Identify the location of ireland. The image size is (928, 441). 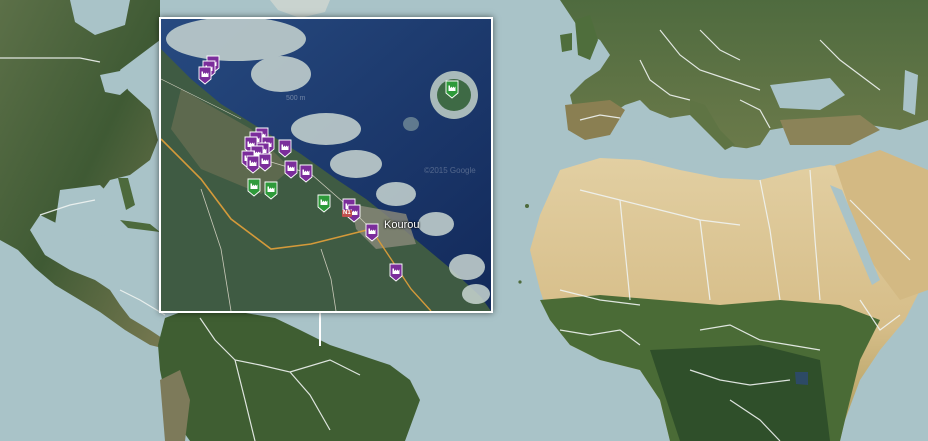
(566, 42).